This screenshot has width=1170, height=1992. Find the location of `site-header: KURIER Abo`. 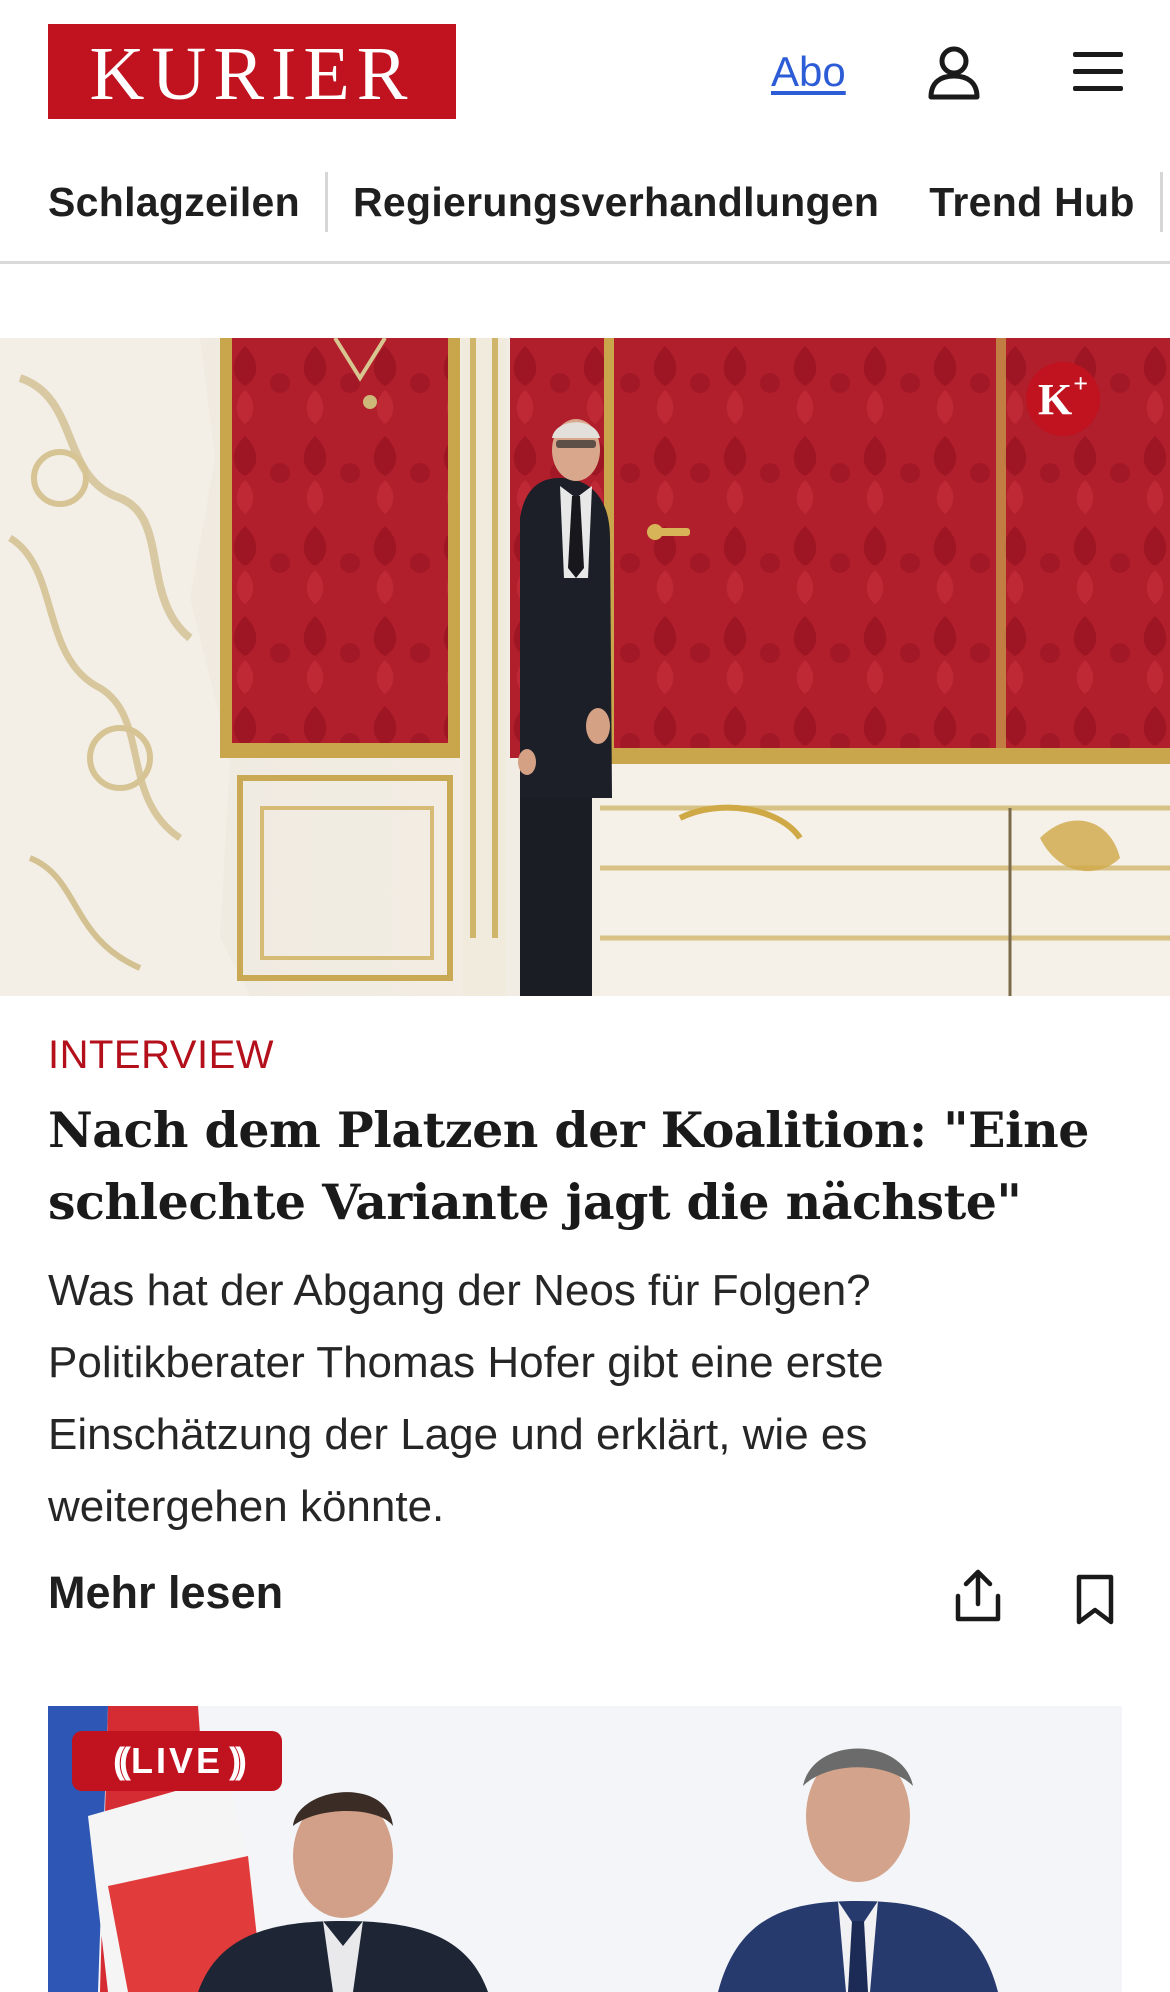

site-header: KURIER Abo is located at coordinates (585, 75).